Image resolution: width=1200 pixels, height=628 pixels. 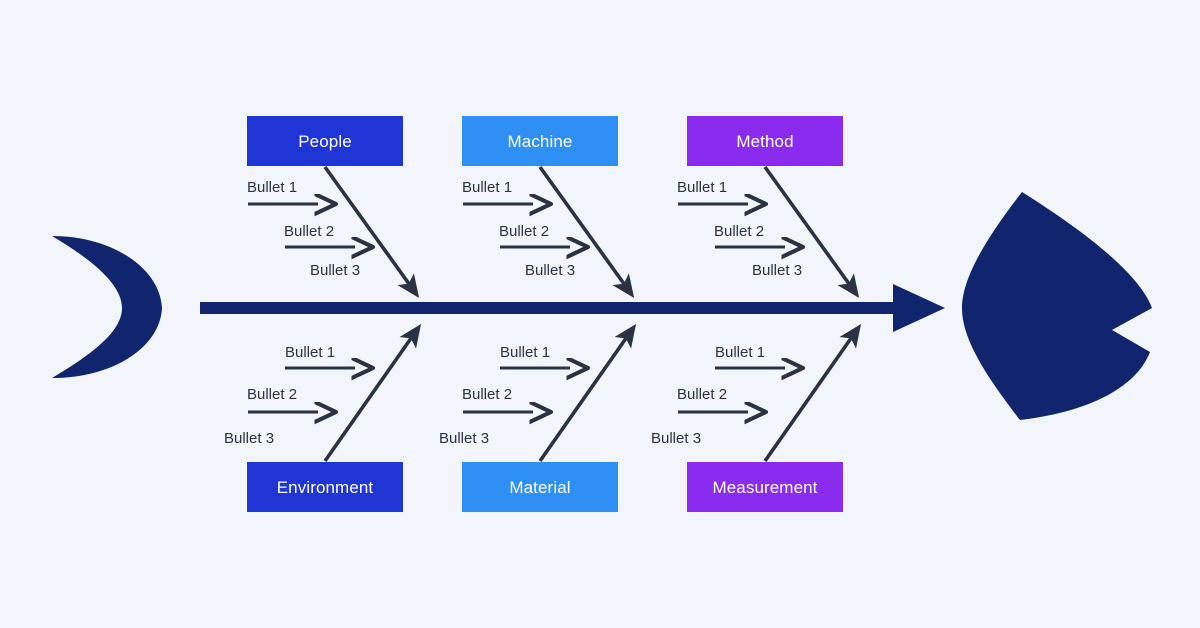 I want to click on category-box-environment: Environment, so click(x=325, y=487).